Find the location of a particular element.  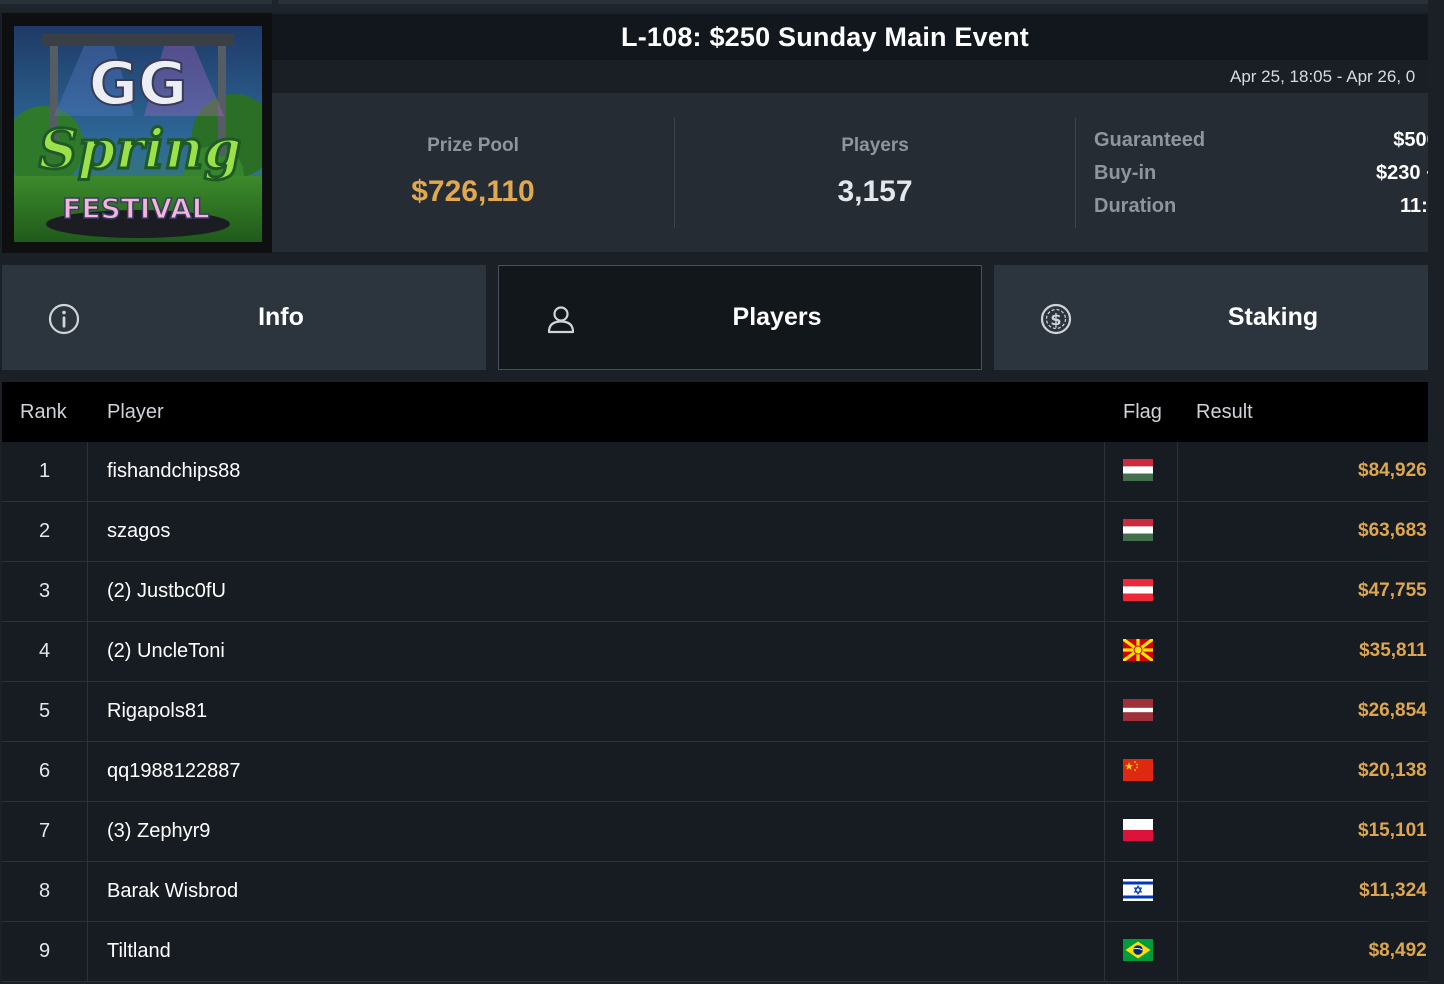

event-title-bar: L-108: $250 Sunday Main Event is located at coordinates (850, 37).